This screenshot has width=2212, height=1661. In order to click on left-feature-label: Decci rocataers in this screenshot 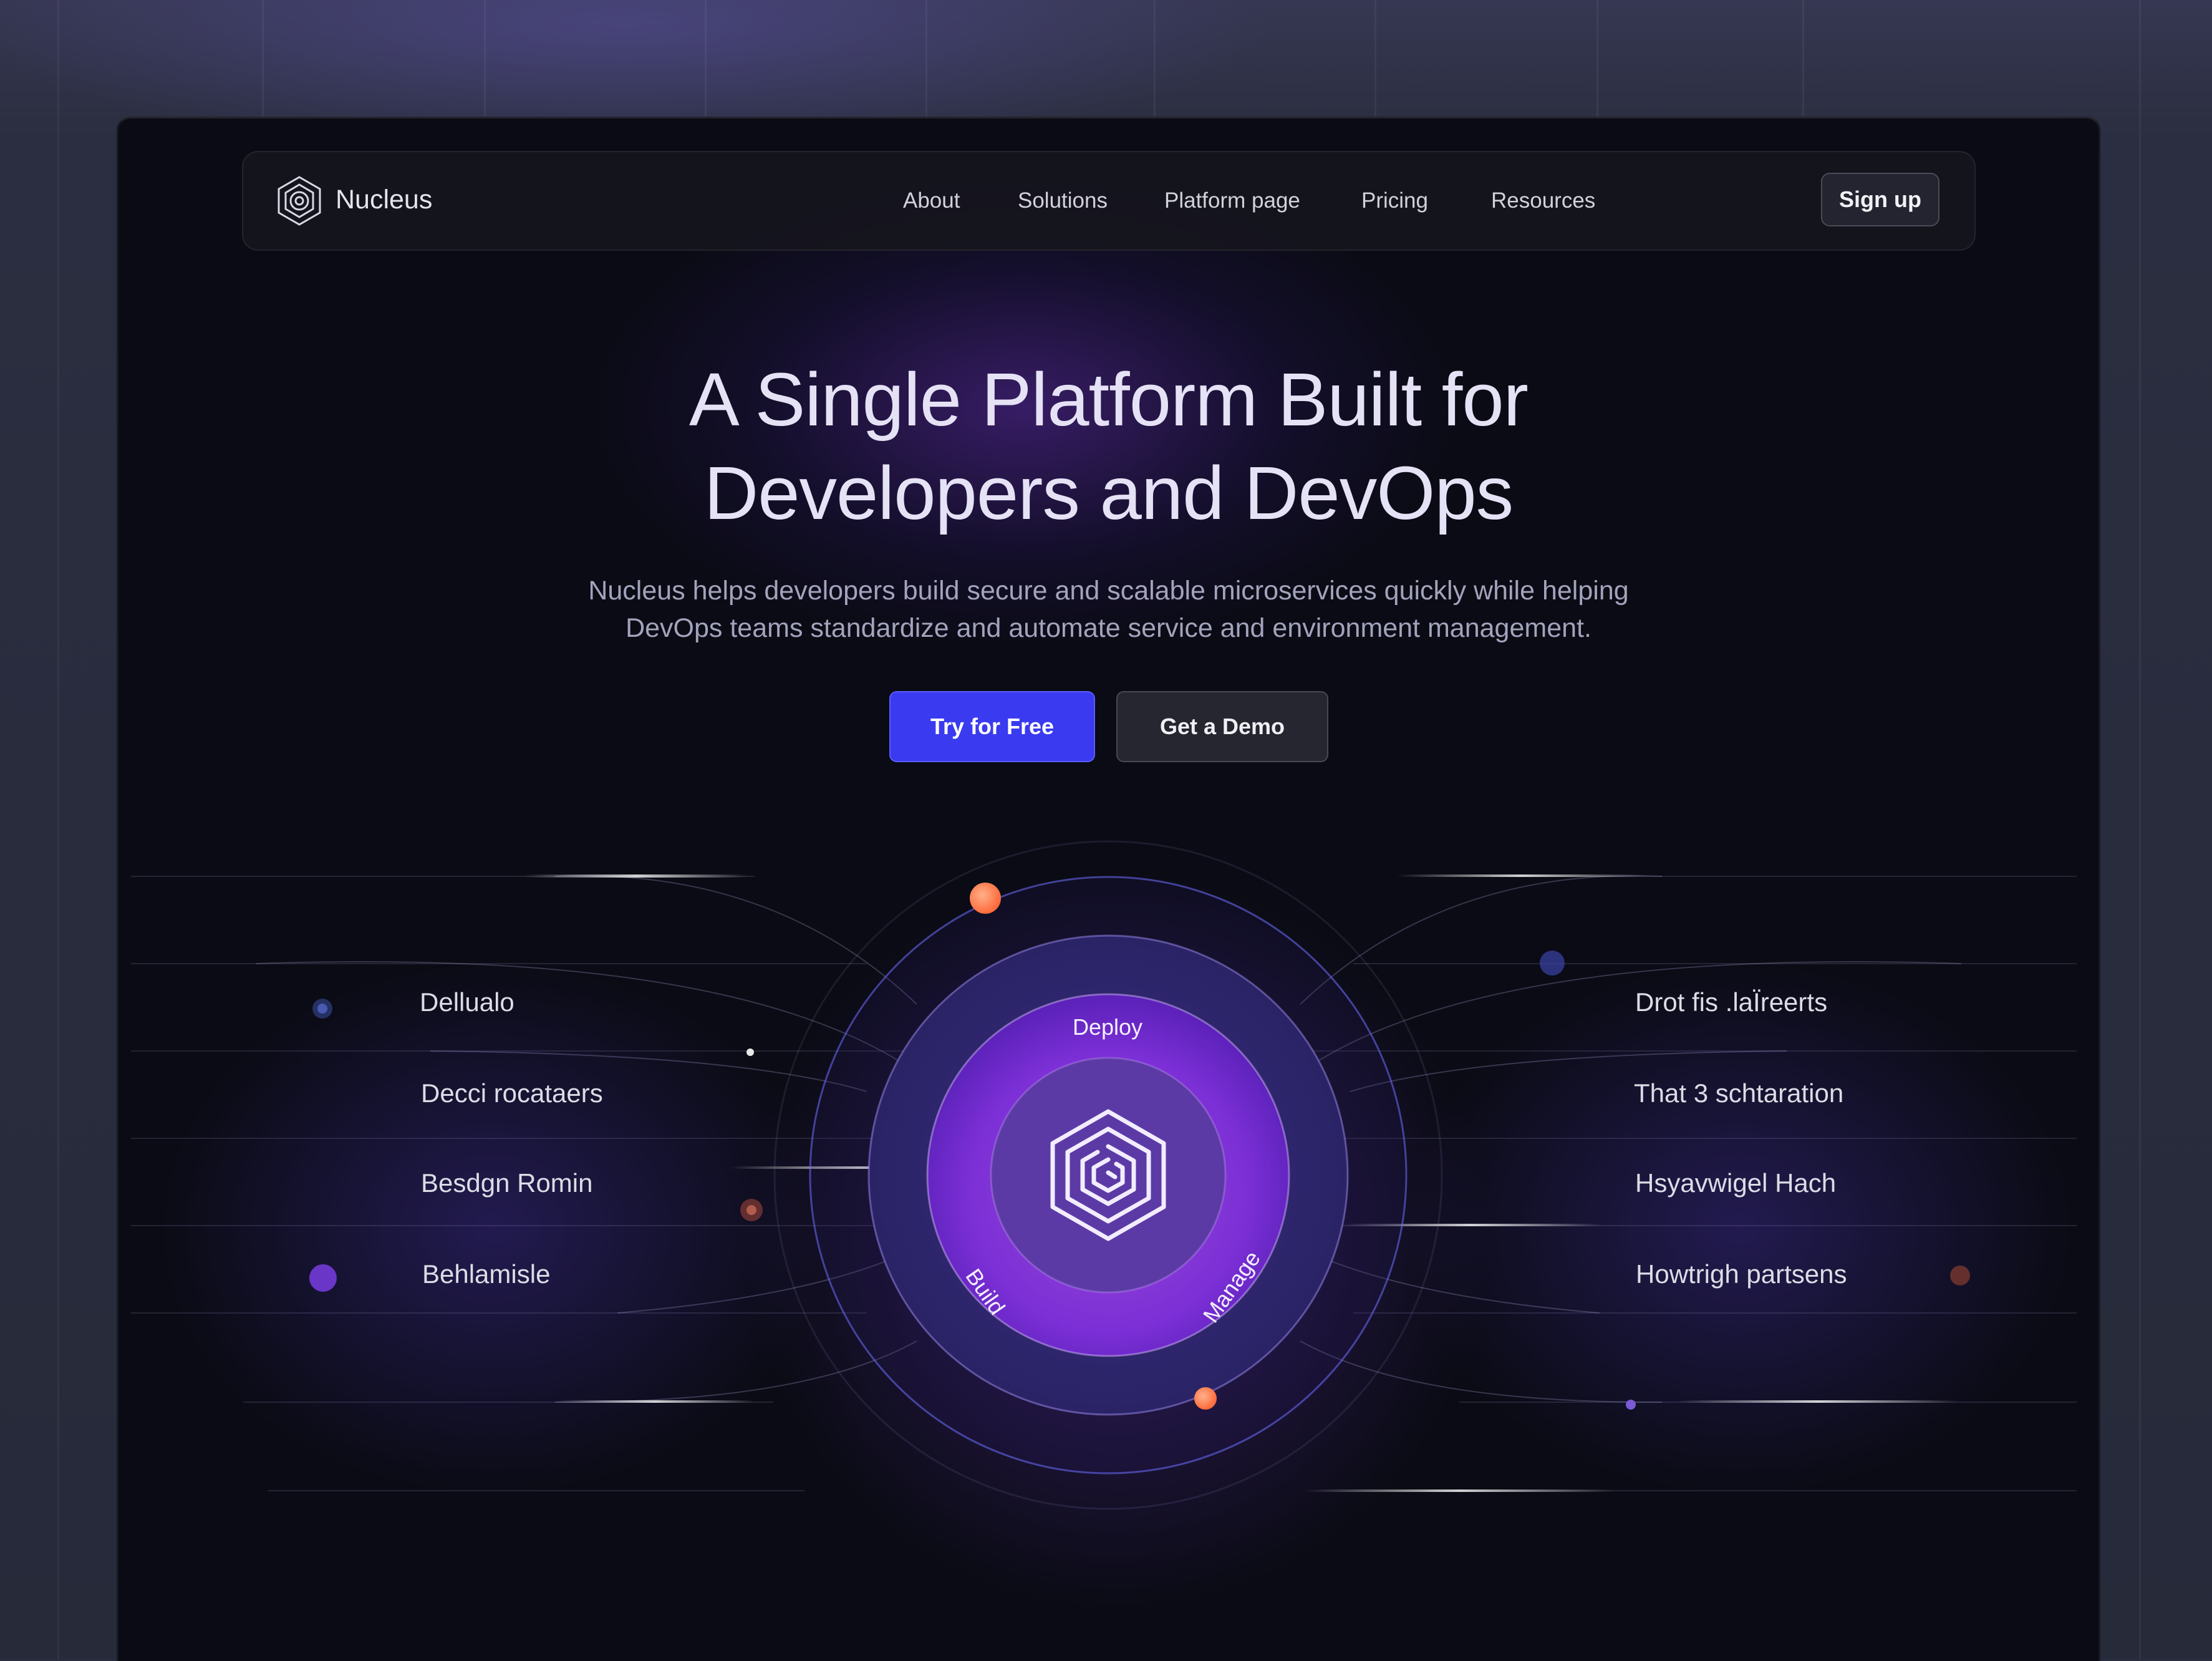, I will do `click(512, 1093)`.